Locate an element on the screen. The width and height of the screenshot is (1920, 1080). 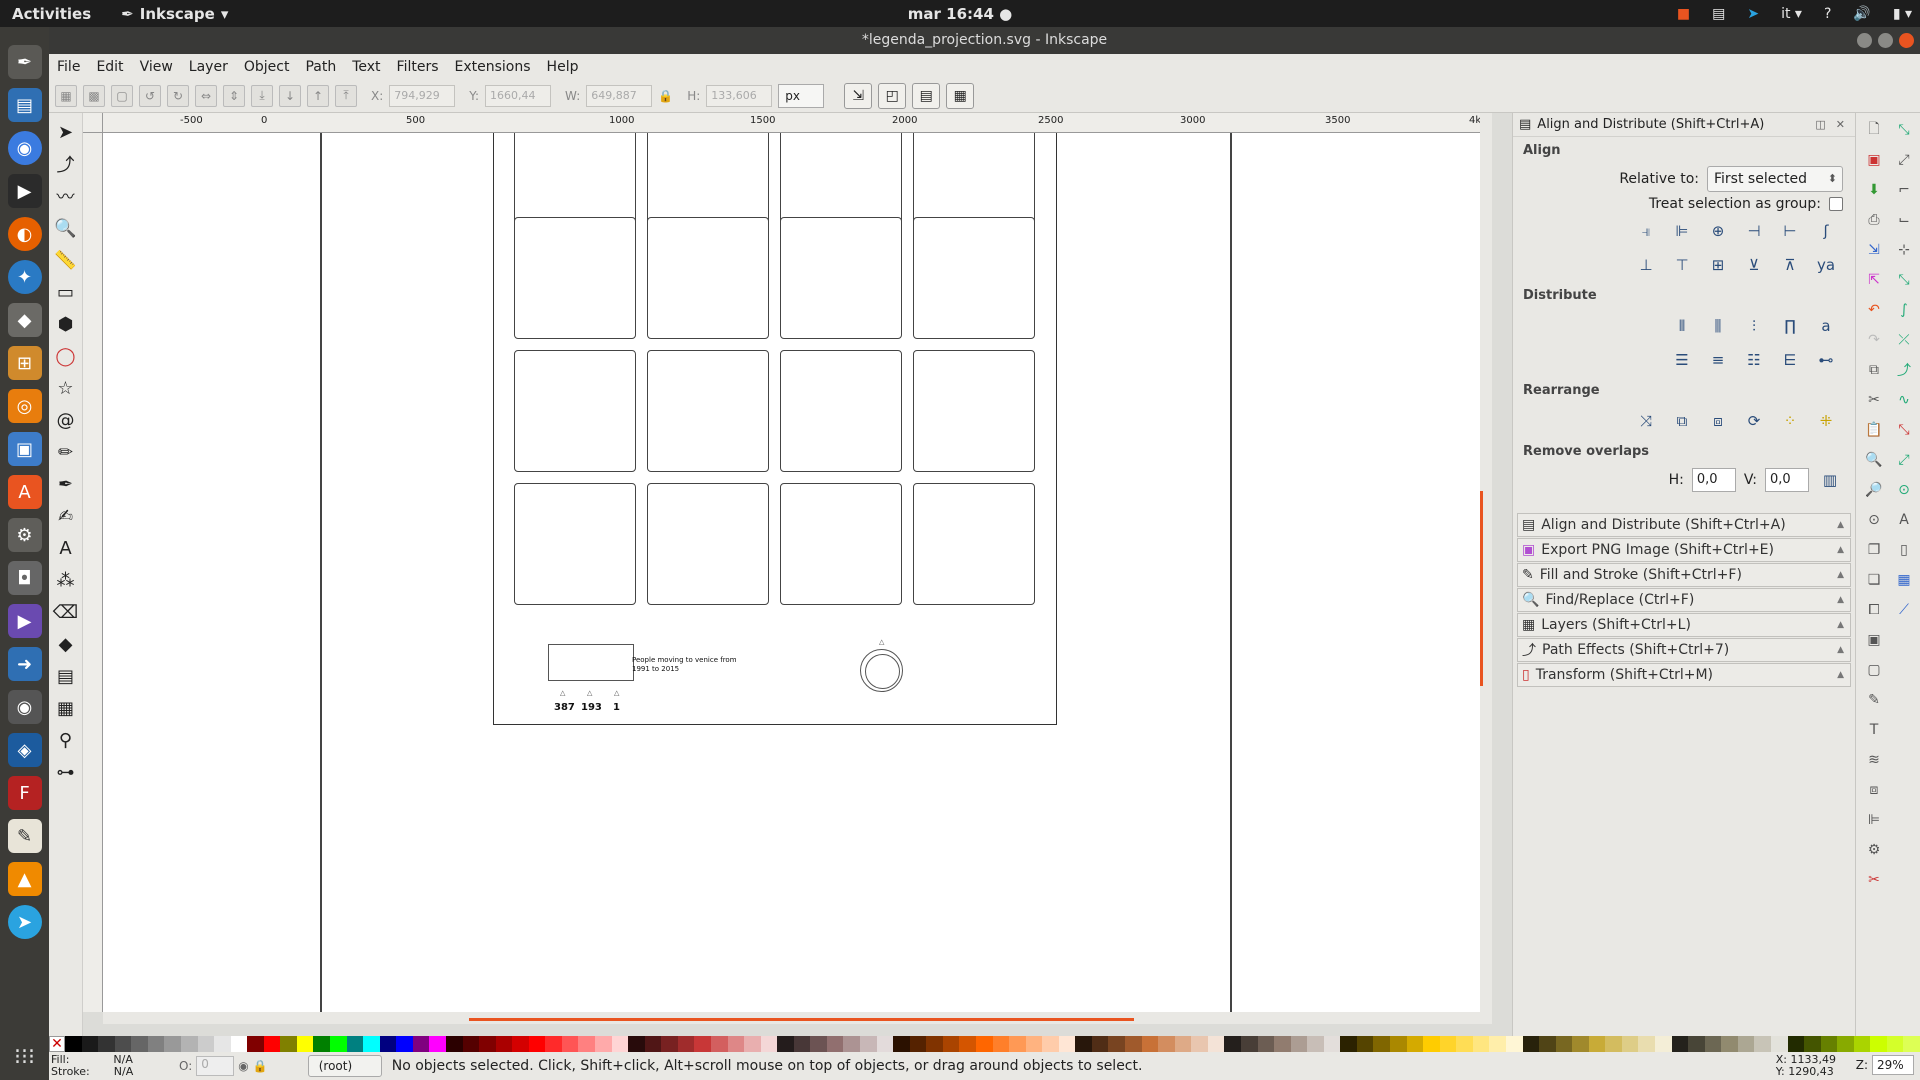
gimp-icon: ◆ is located at coordinates (24, 320).